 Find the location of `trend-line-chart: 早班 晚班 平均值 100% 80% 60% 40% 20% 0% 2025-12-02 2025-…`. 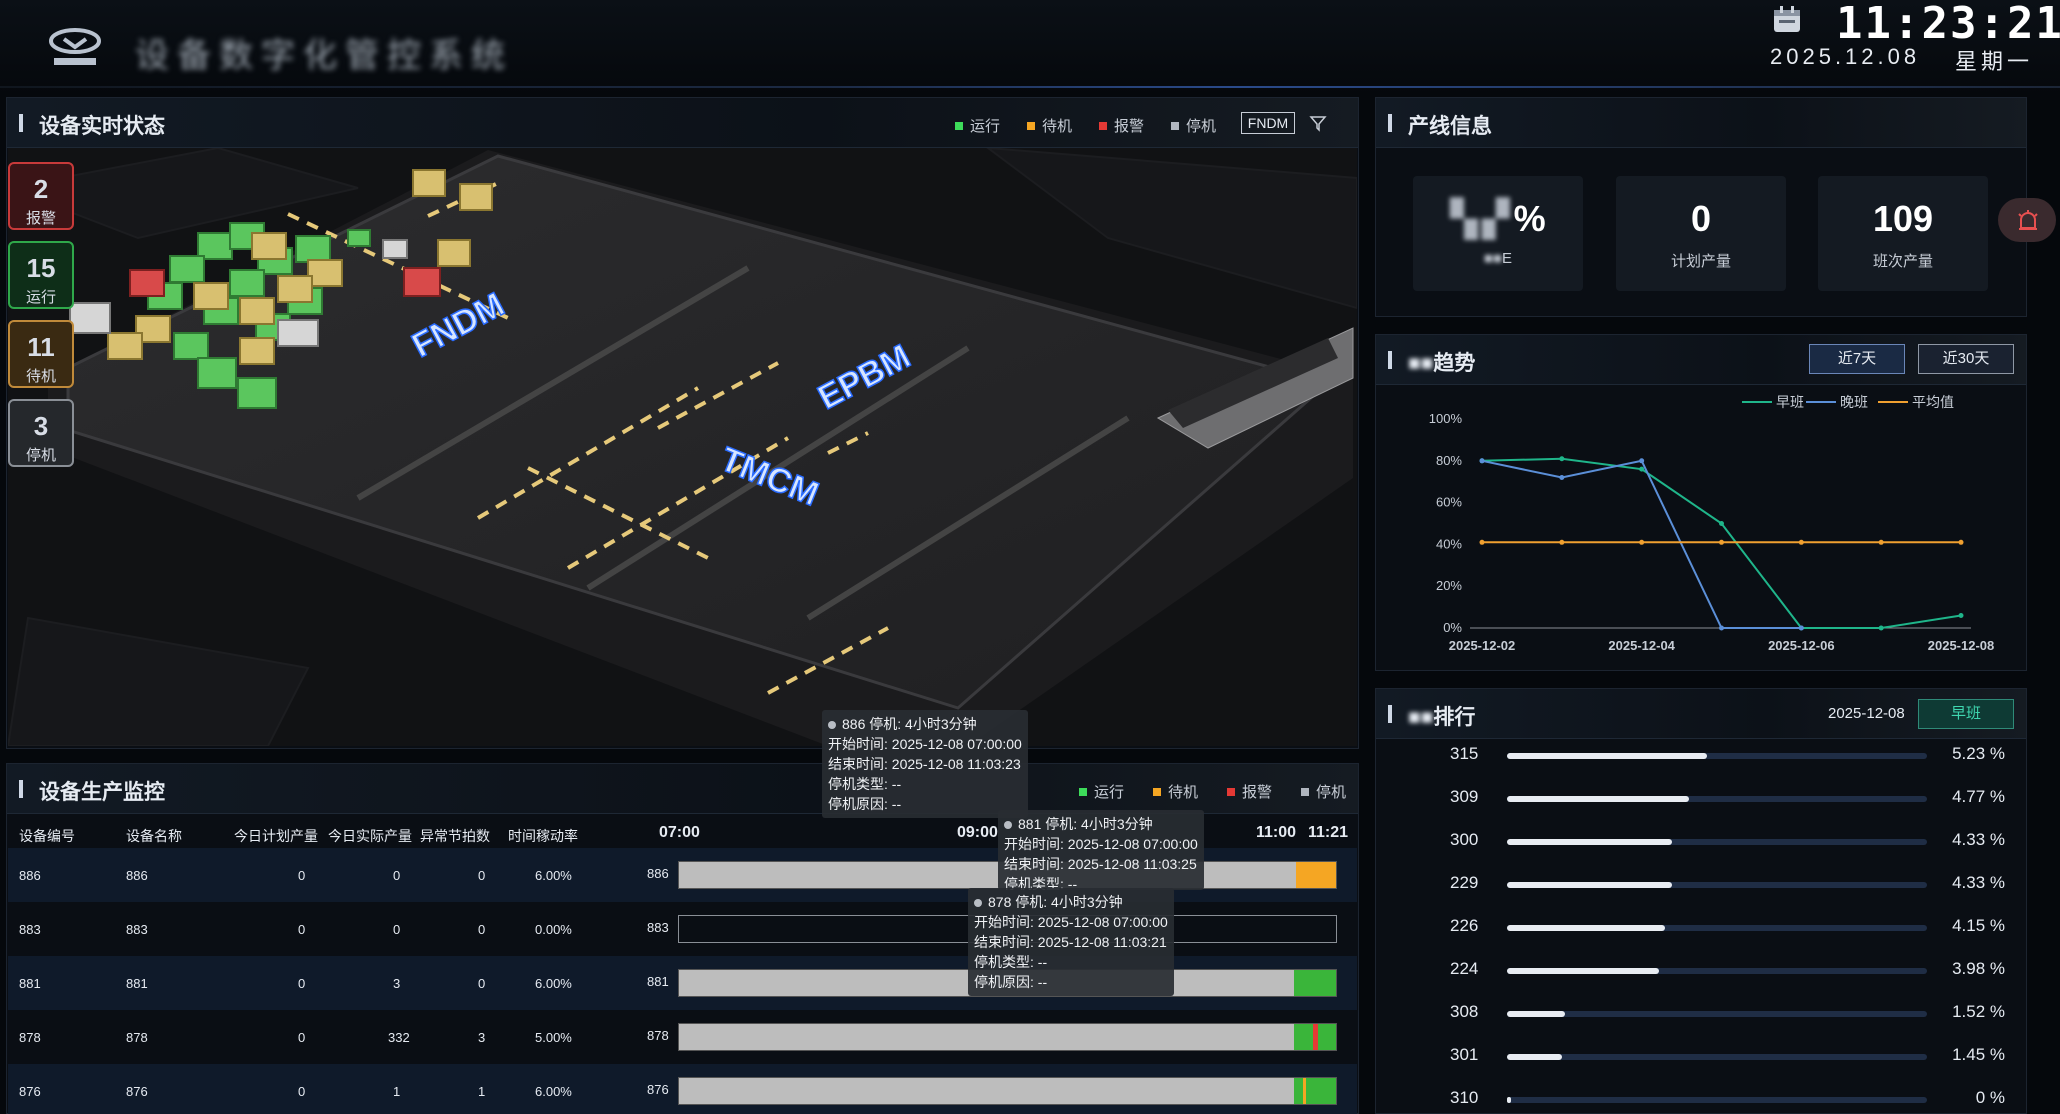

trend-line-chart: 早班 晚班 平均值 100% 80% 60% 40% 20% 0% 2025-12-02 2025-… is located at coordinates (1701, 527).